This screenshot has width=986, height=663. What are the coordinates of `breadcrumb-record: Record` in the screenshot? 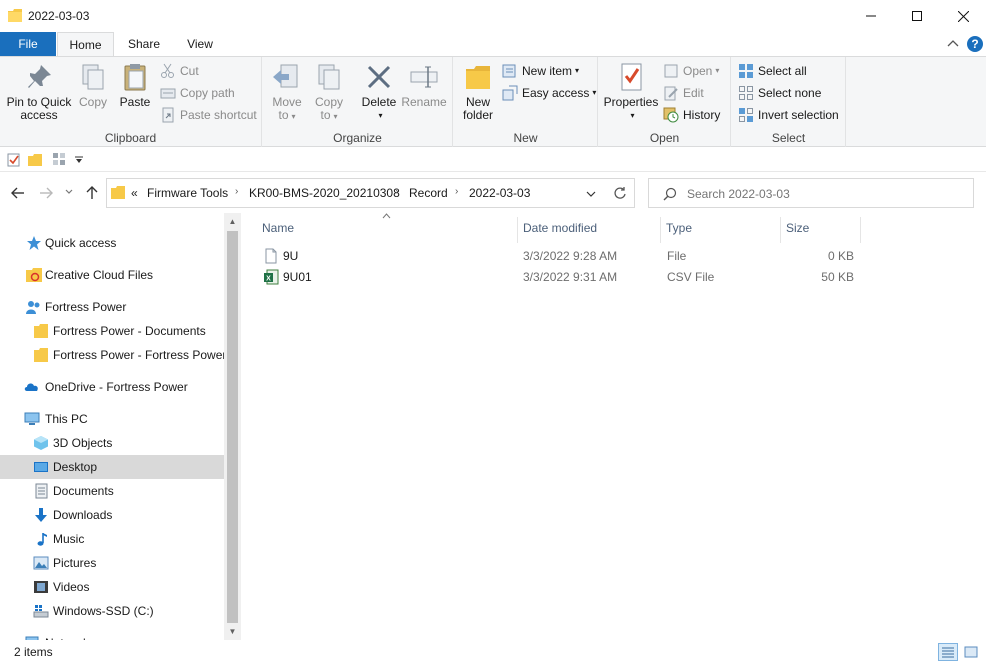 It's located at (428, 193).